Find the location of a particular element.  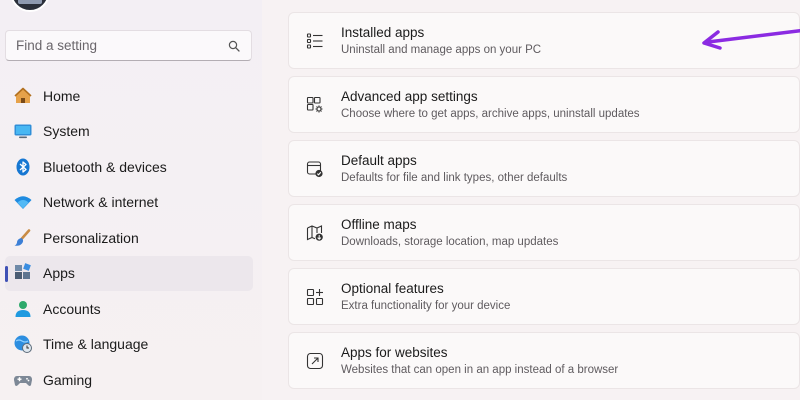

sidebar-item-system: System is located at coordinates (129, 132).